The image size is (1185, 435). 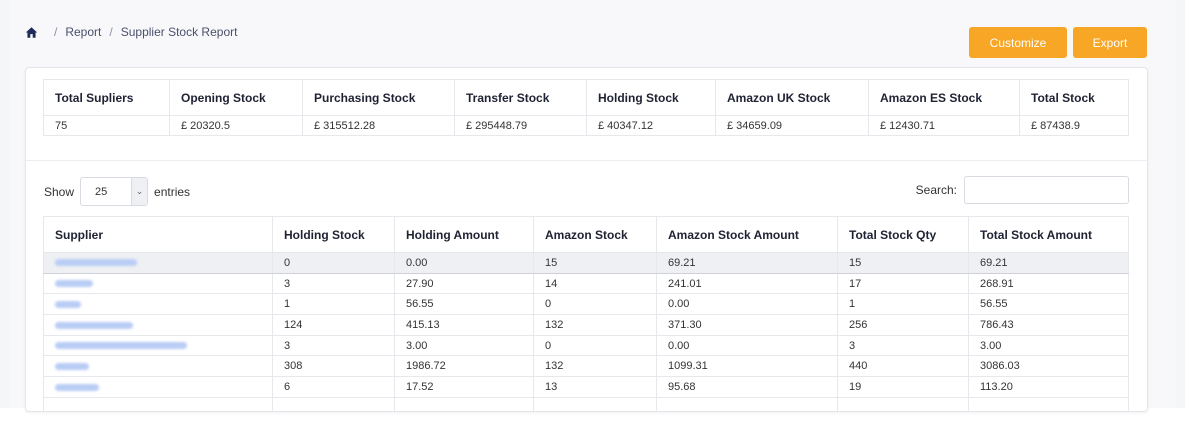 What do you see at coordinates (333, 366) in the screenshot?
I see `holding-stock-cell: 308` at bounding box center [333, 366].